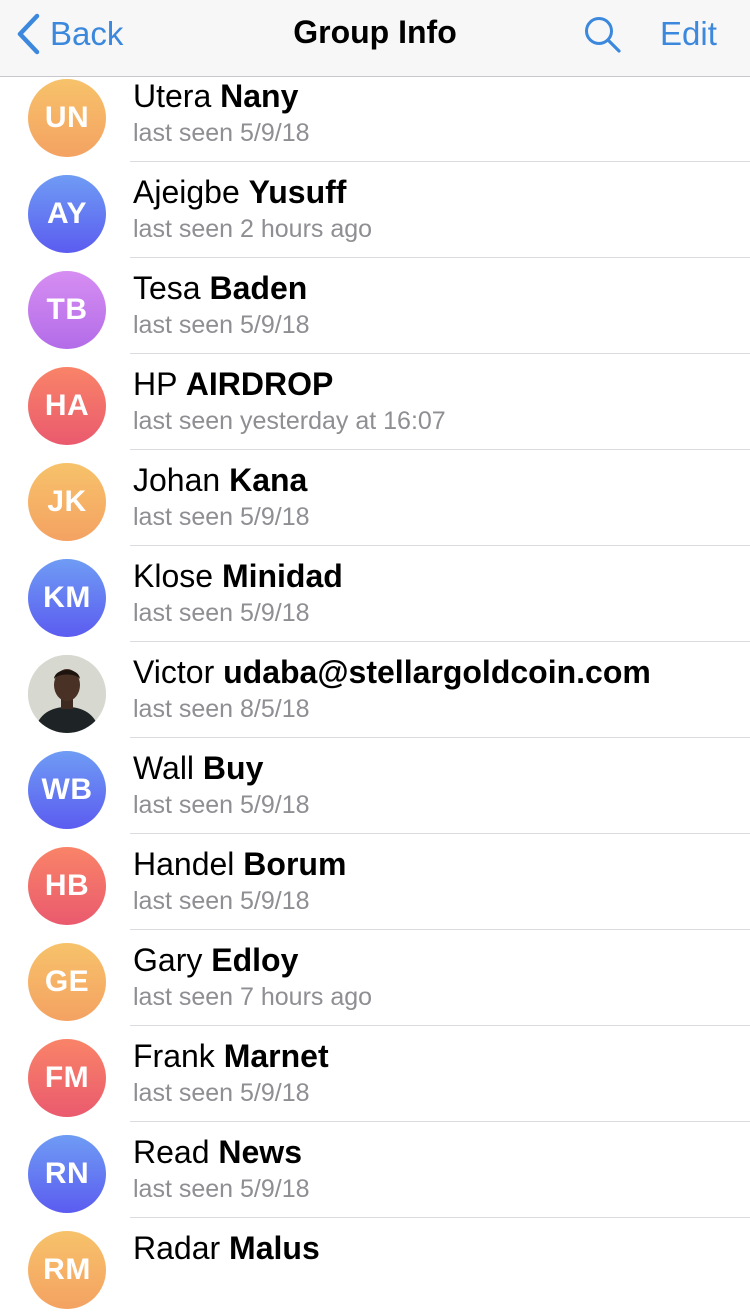 The width and height of the screenshot is (750, 1314). What do you see at coordinates (375, 1170) in the screenshot?
I see `member-row: RN Read News last seen 5/9/18` at bounding box center [375, 1170].